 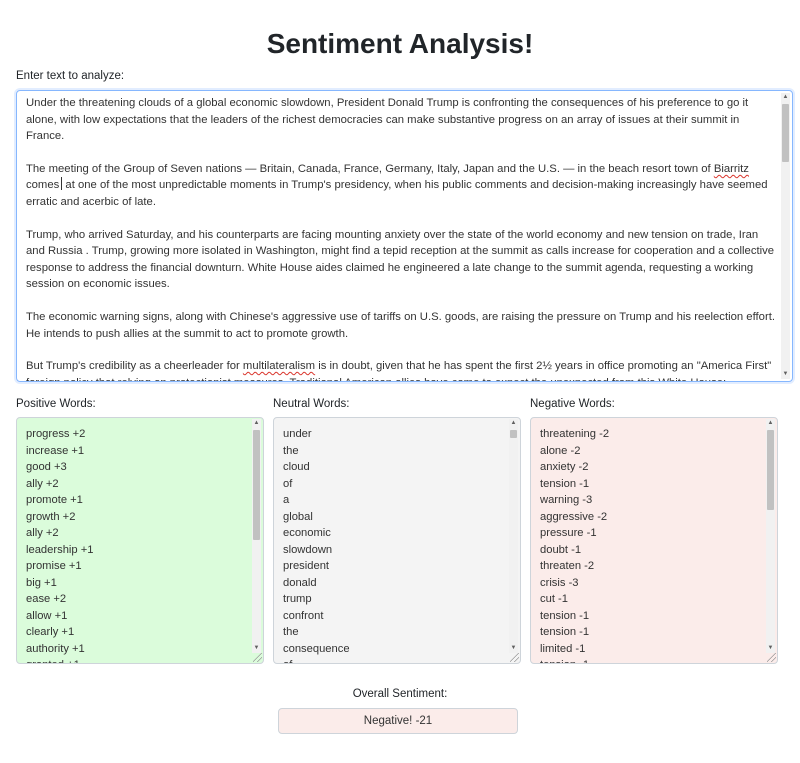 I want to click on word-item: economic, so click(x=307, y=533).